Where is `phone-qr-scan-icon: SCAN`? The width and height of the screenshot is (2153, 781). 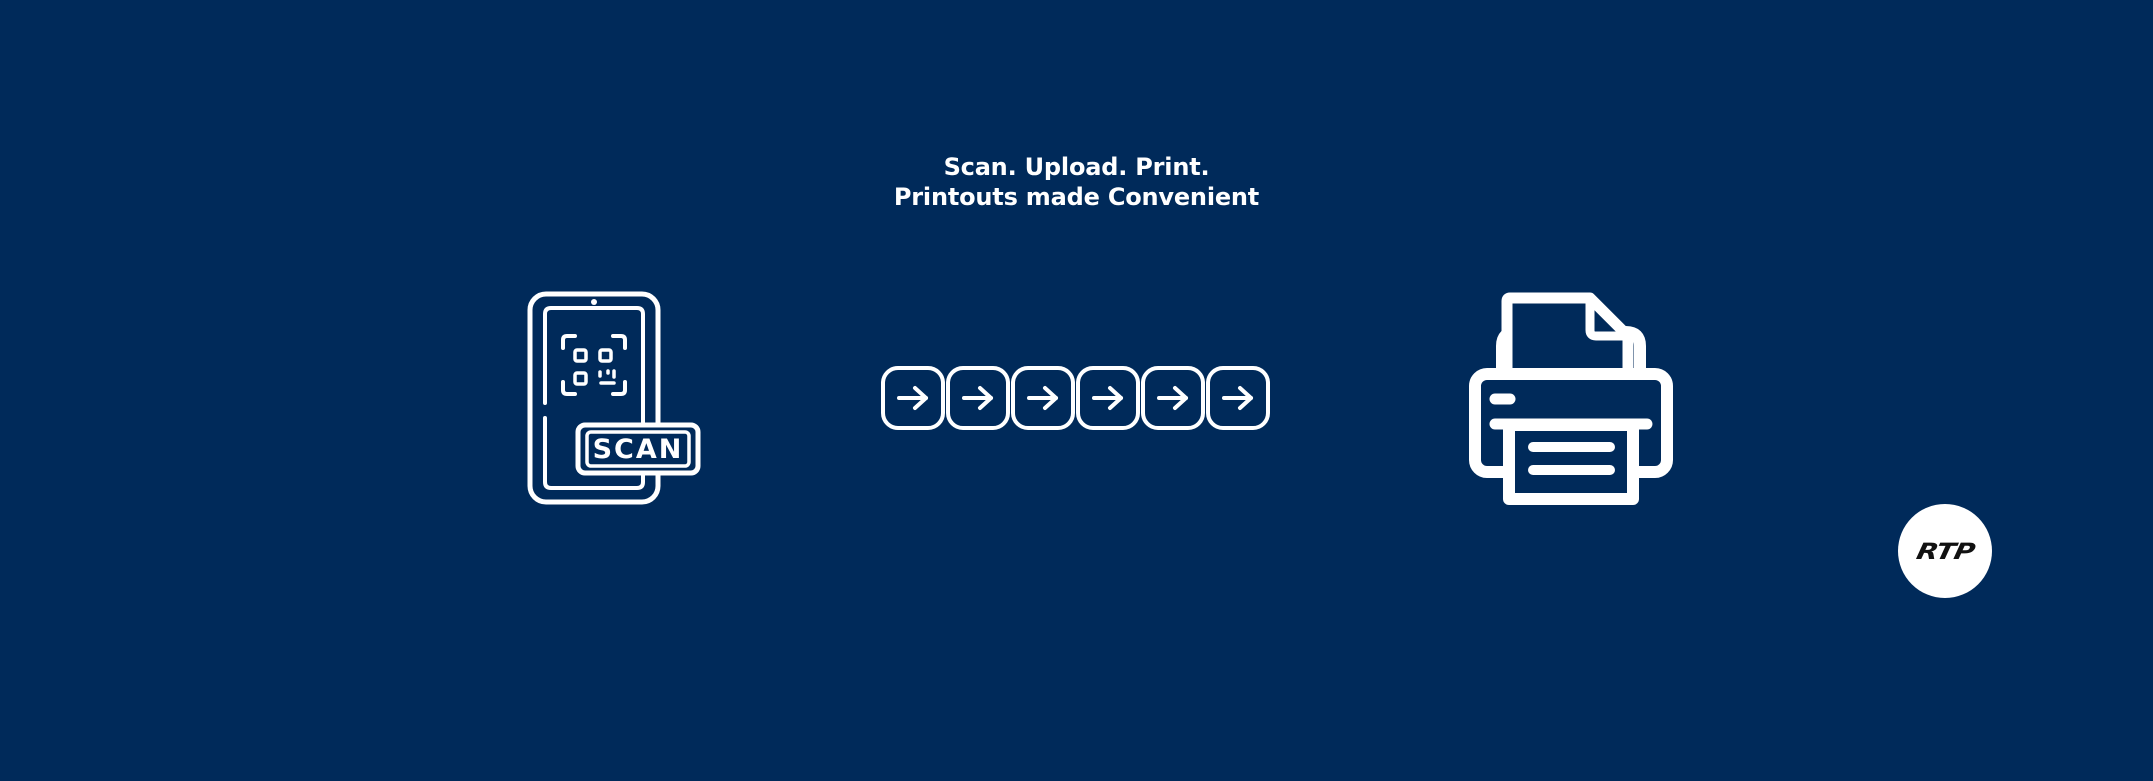 phone-qr-scan-icon: SCAN is located at coordinates (614, 398).